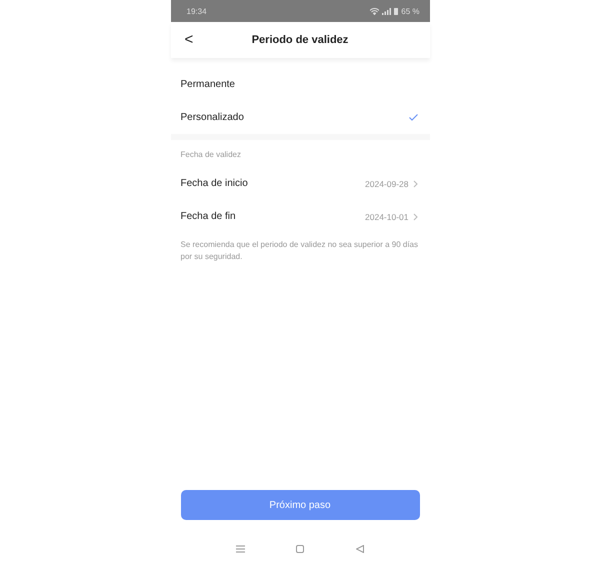  Describe the element at coordinates (299, 251) in the screenshot. I see `note-text: Se recomienda que el periodo de validez no sea superior a 90 días por su seguridad.` at that location.